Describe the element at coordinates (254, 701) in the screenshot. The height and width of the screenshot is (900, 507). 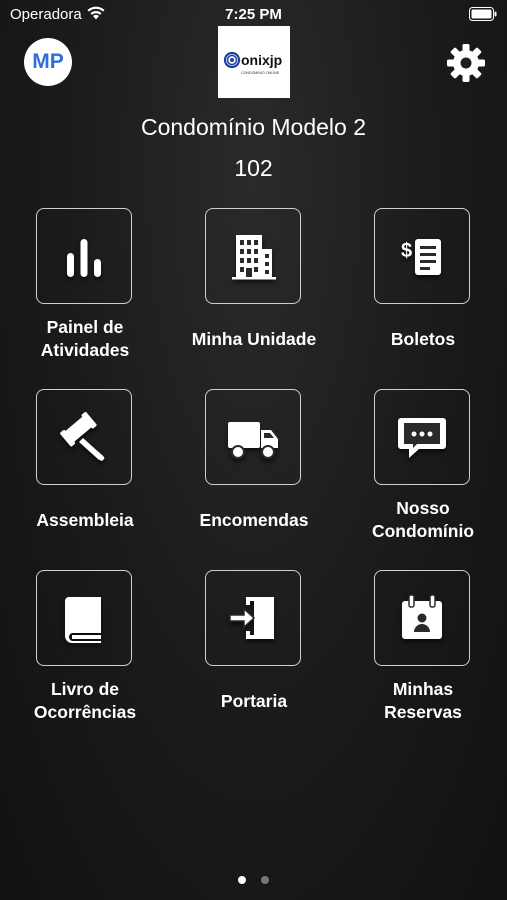
I see `tile-label: Portaria` at that location.